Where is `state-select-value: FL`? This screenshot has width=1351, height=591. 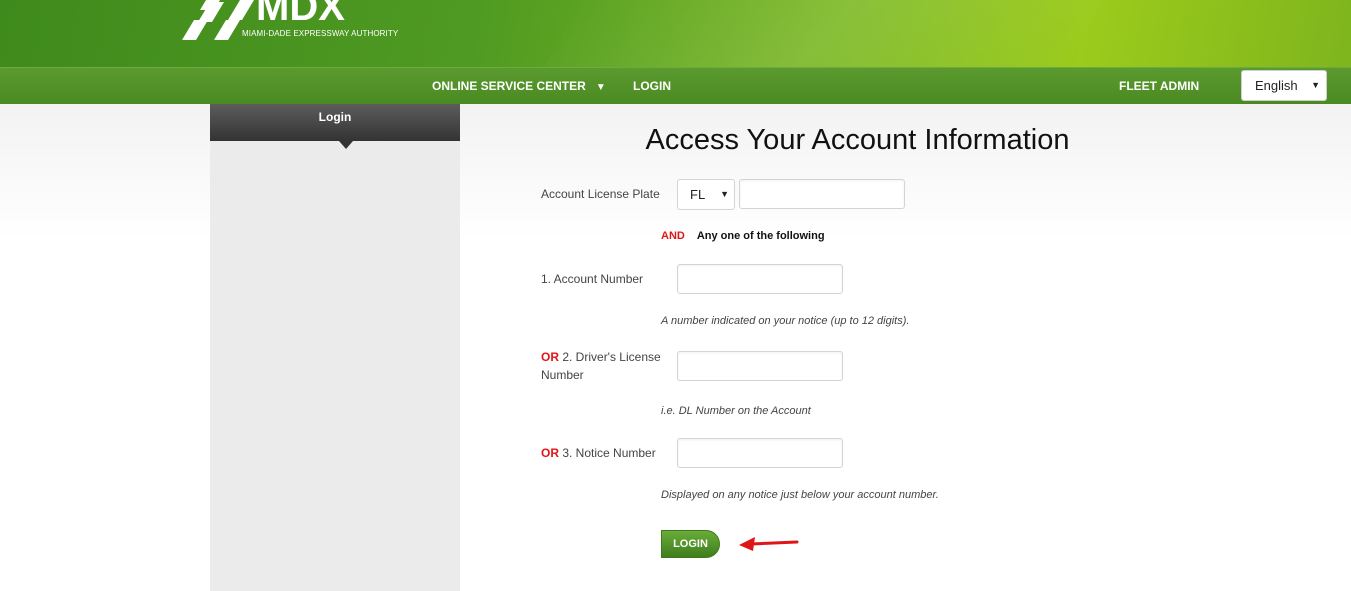 state-select-value: FL is located at coordinates (698, 194).